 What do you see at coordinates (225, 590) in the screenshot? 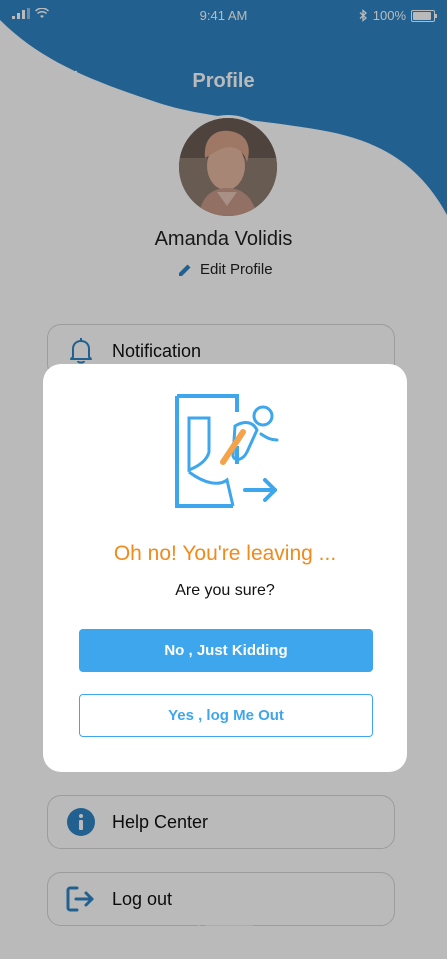
I see `dialog-subtitle: Are you sure?` at bounding box center [225, 590].